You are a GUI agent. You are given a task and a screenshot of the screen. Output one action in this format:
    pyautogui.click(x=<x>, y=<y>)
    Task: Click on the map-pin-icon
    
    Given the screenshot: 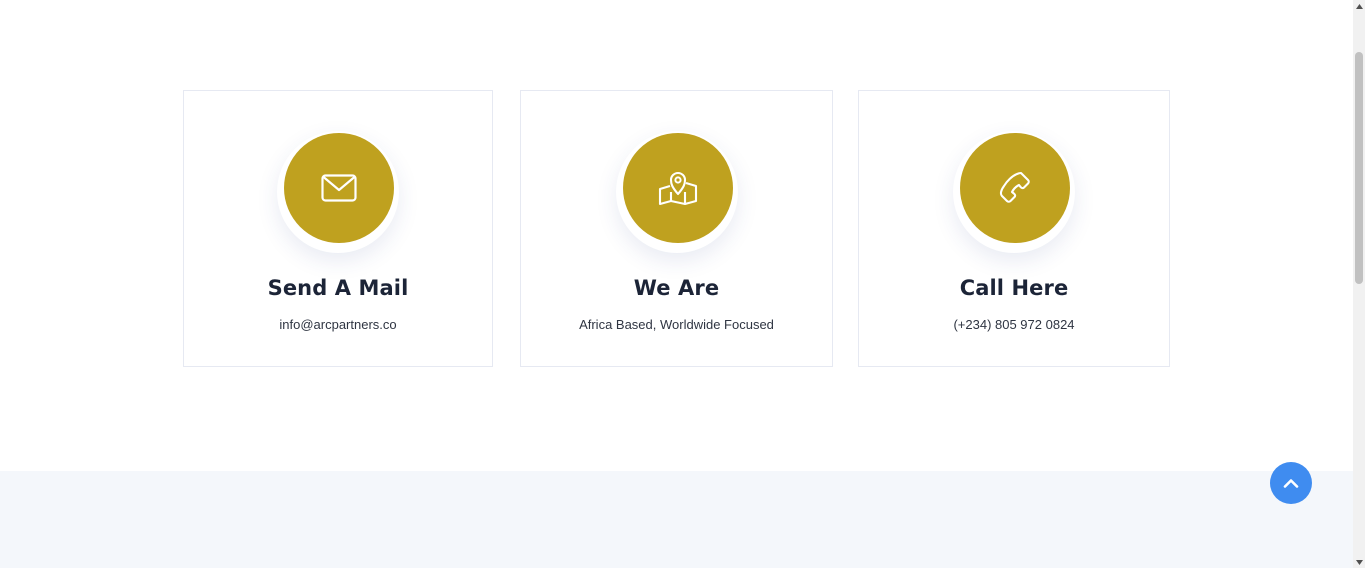 What is the action you would take?
    pyautogui.click(x=677, y=188)
    